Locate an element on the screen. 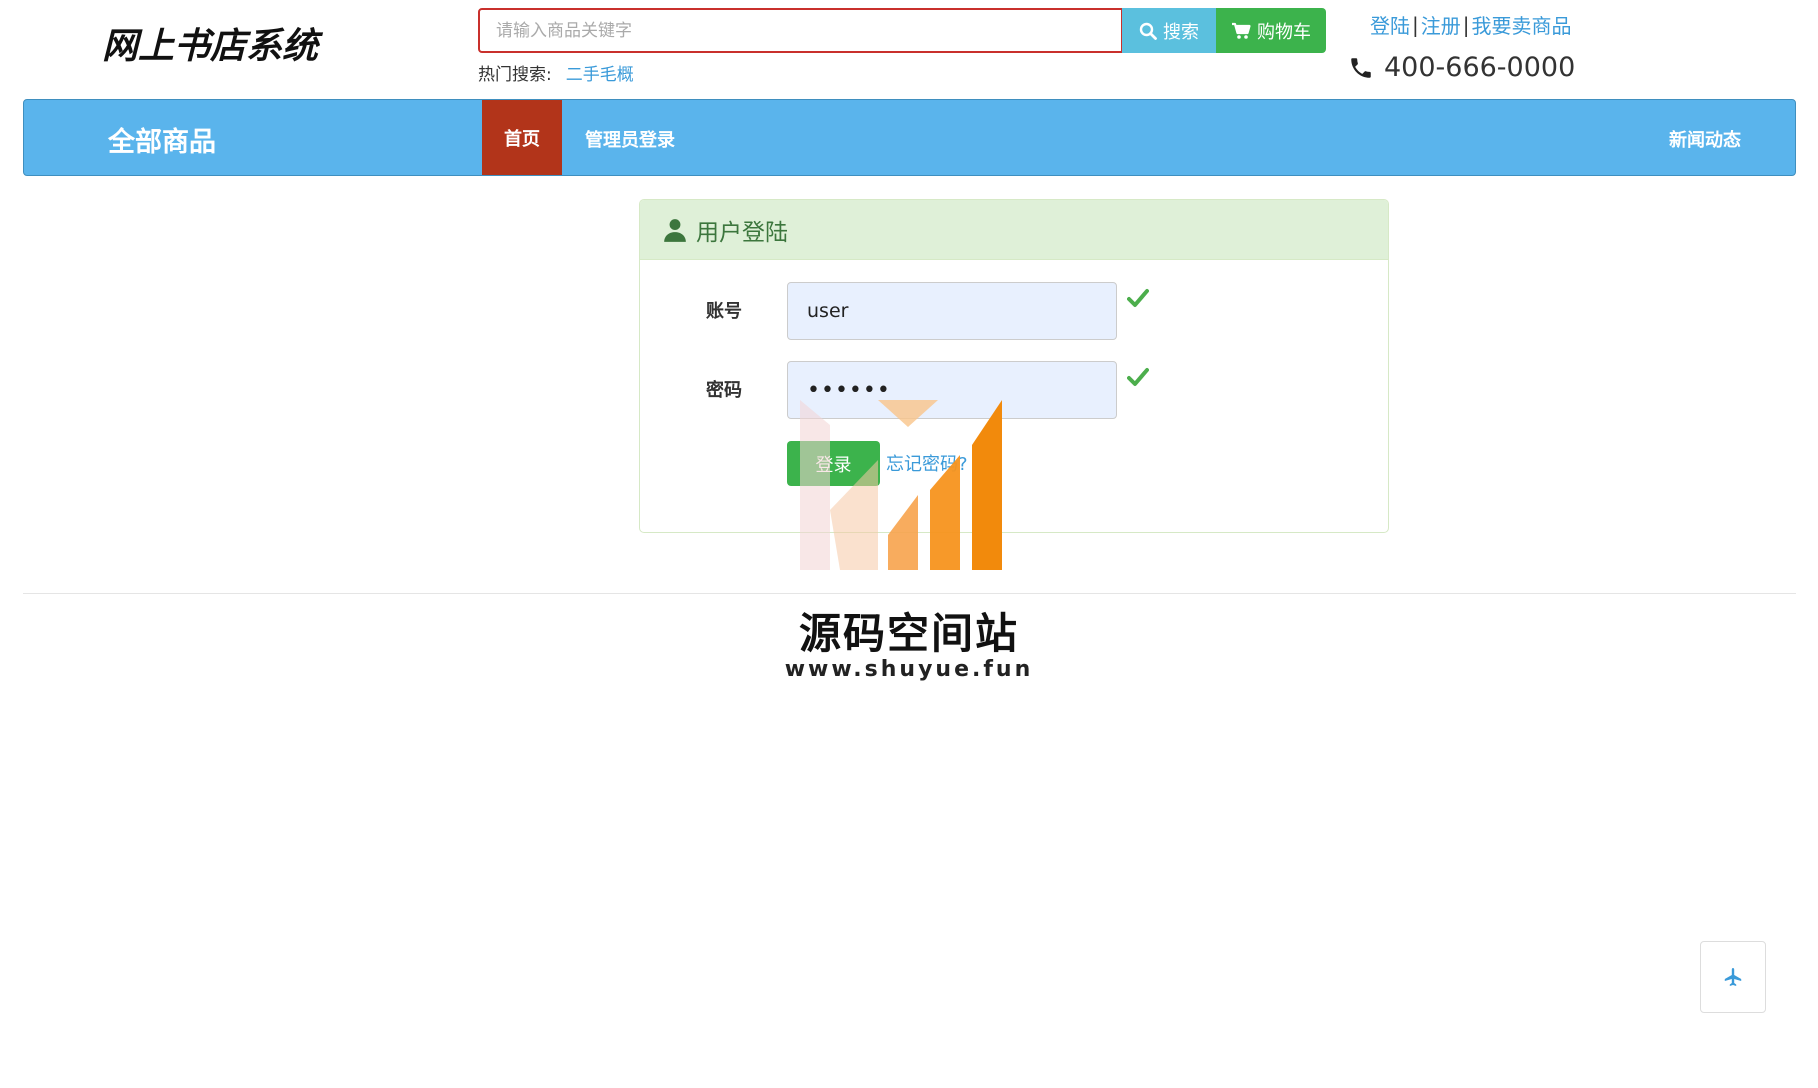  sell-link: 我要卖商品 is located at coordinates (1522, 24).